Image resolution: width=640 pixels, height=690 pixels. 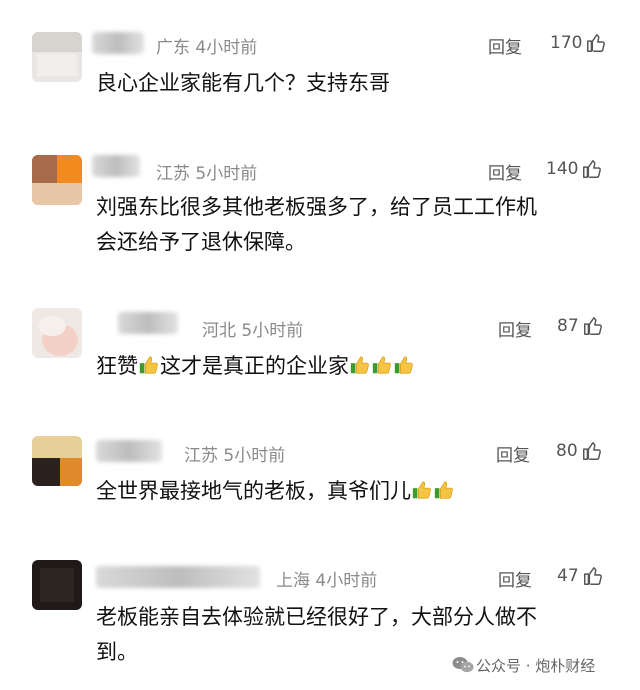 I want to click on comment-time: 4小时前, so click(x=346, y=581).